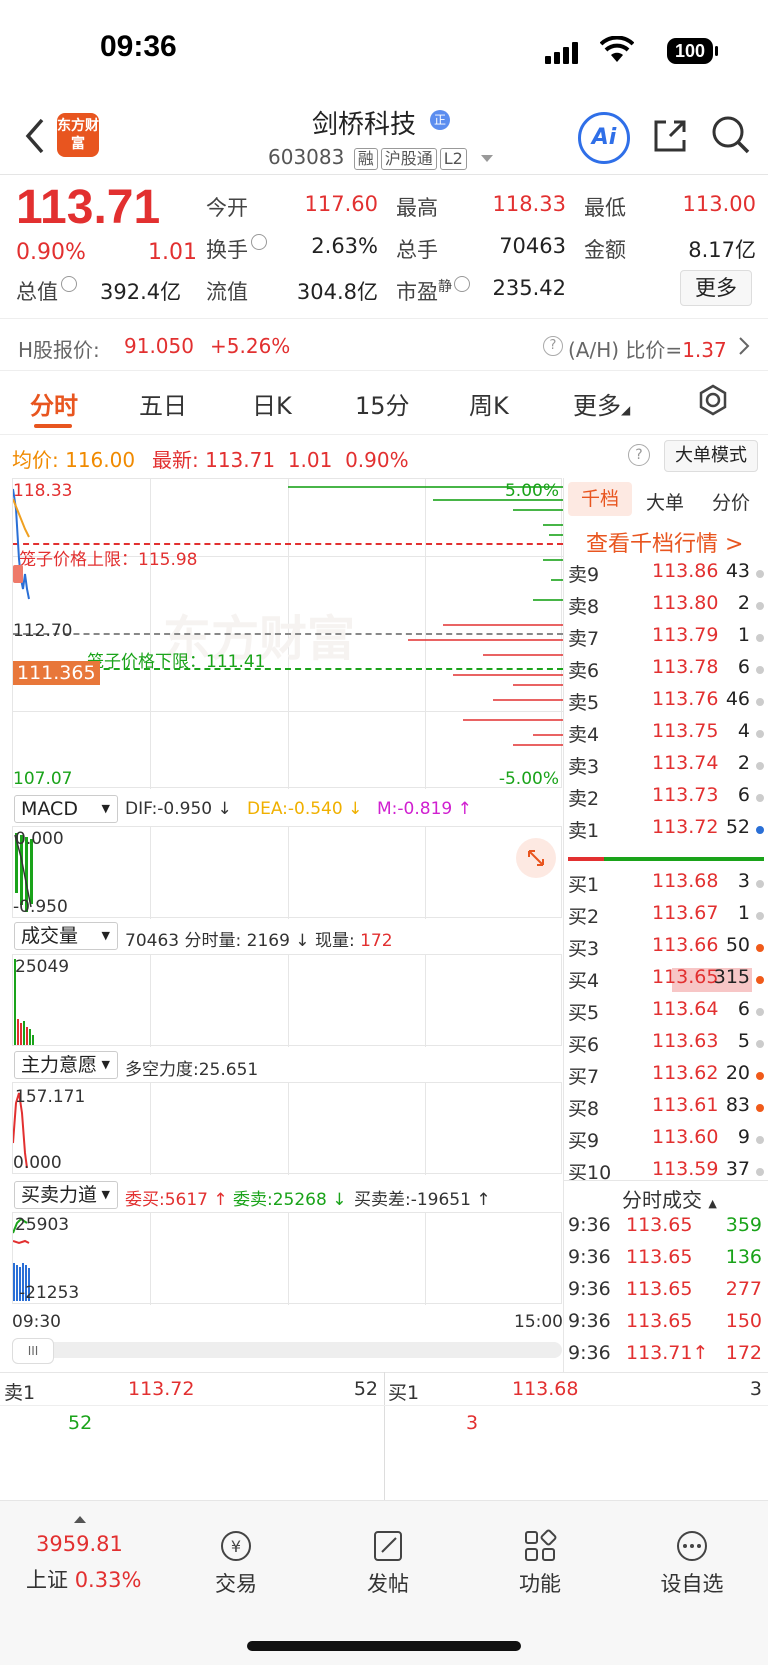 This screenshot has height=1665, width=768. I want to click on big-order-mode-button: 大单模式, so click(711, 456).